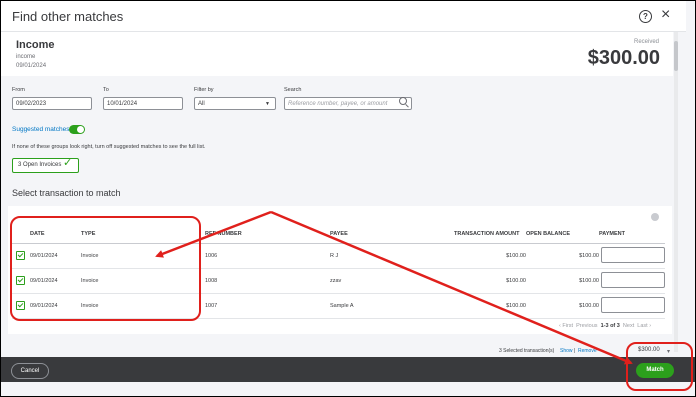 Image resolution: width=696 pixels, height=397 pixels. Describe the element at coordinates (213, 234) in the screenshot. I see `annotation-arrow-rows` at that location.